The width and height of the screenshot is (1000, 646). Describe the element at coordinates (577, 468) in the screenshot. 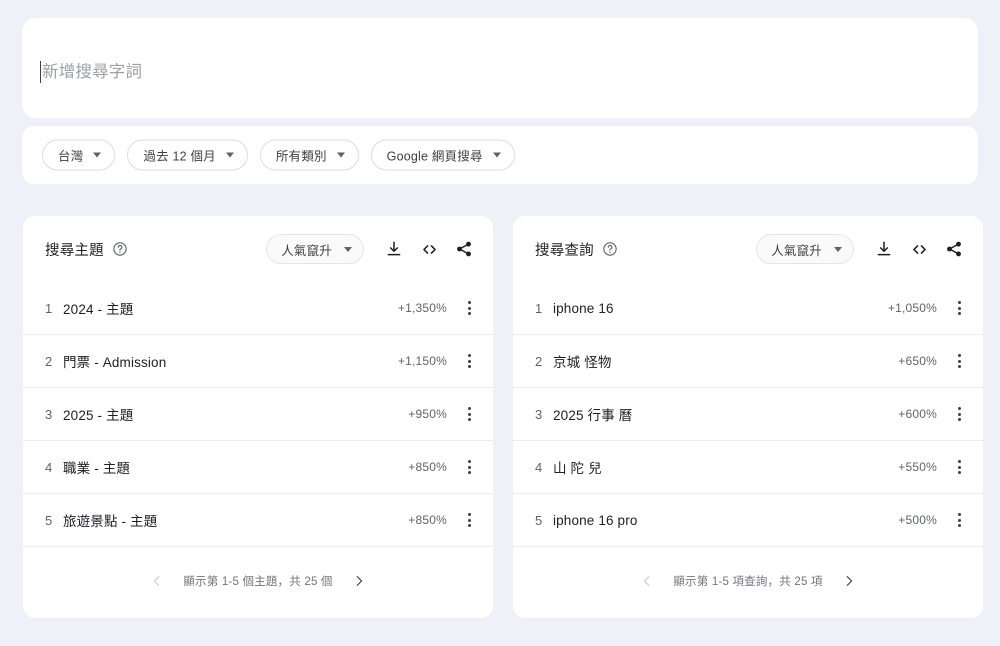

I see `row-label: 山 陀 兒` at that location.